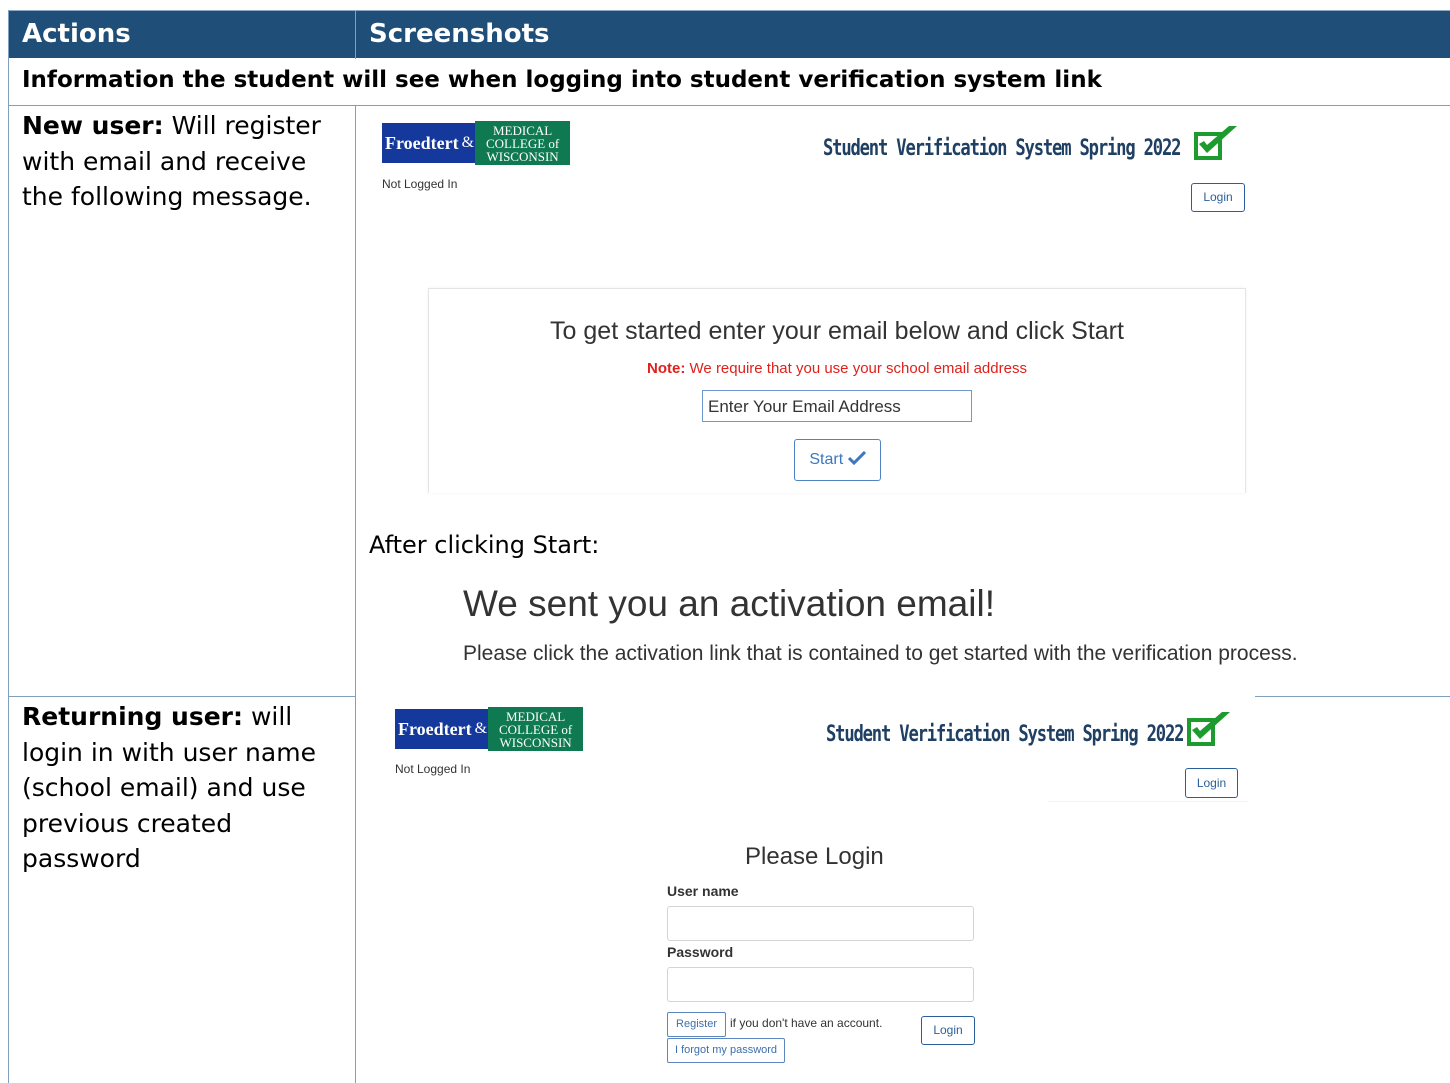 Image resolution: width=1450 pixels, height=1083 pixels. What do you see at coordinates (355, 594) in the screenshot?
I see `column-divider` at bounding box center [355, 594].